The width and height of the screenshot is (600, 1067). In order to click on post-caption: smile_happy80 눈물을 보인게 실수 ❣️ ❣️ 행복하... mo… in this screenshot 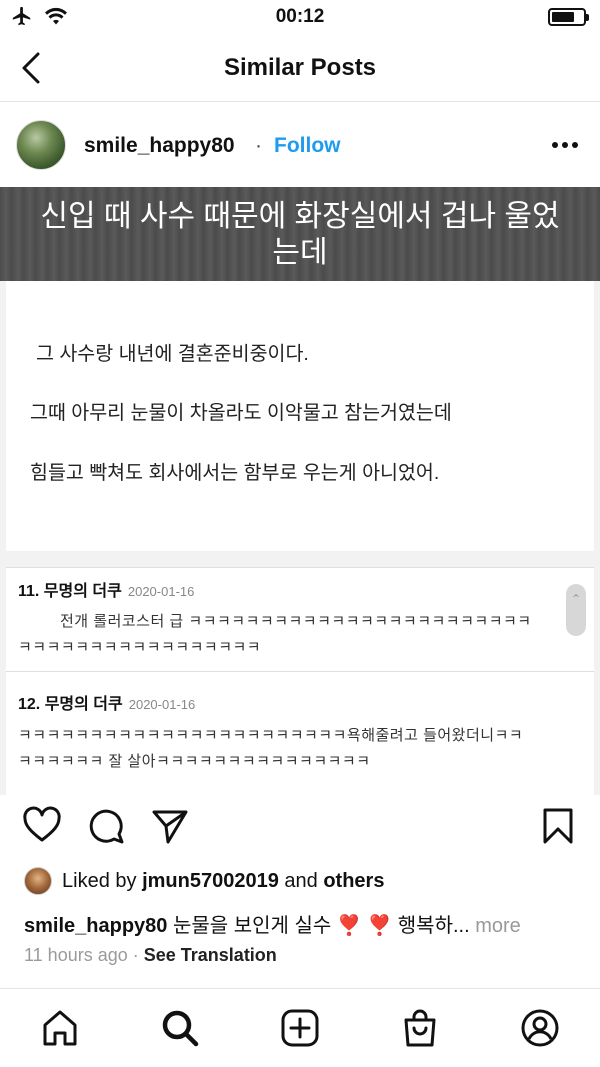, I will do `click(272, 923)`.